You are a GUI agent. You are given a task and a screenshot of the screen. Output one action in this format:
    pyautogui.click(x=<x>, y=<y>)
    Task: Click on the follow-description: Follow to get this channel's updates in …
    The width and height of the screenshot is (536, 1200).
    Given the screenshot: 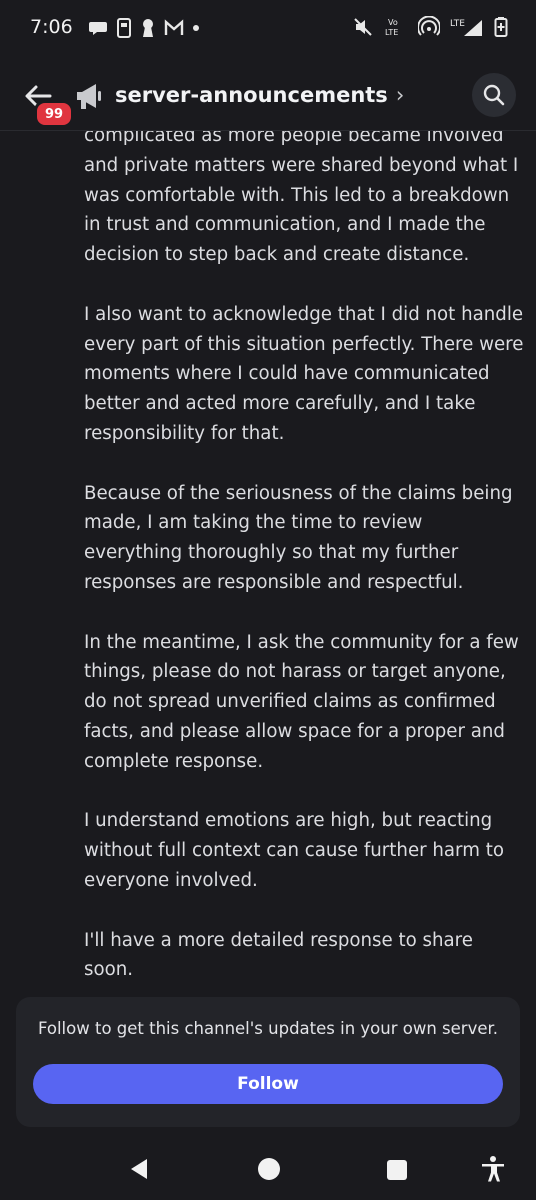 What is the action you would take?
    pyautogui.click(x=268, y=1028)
    